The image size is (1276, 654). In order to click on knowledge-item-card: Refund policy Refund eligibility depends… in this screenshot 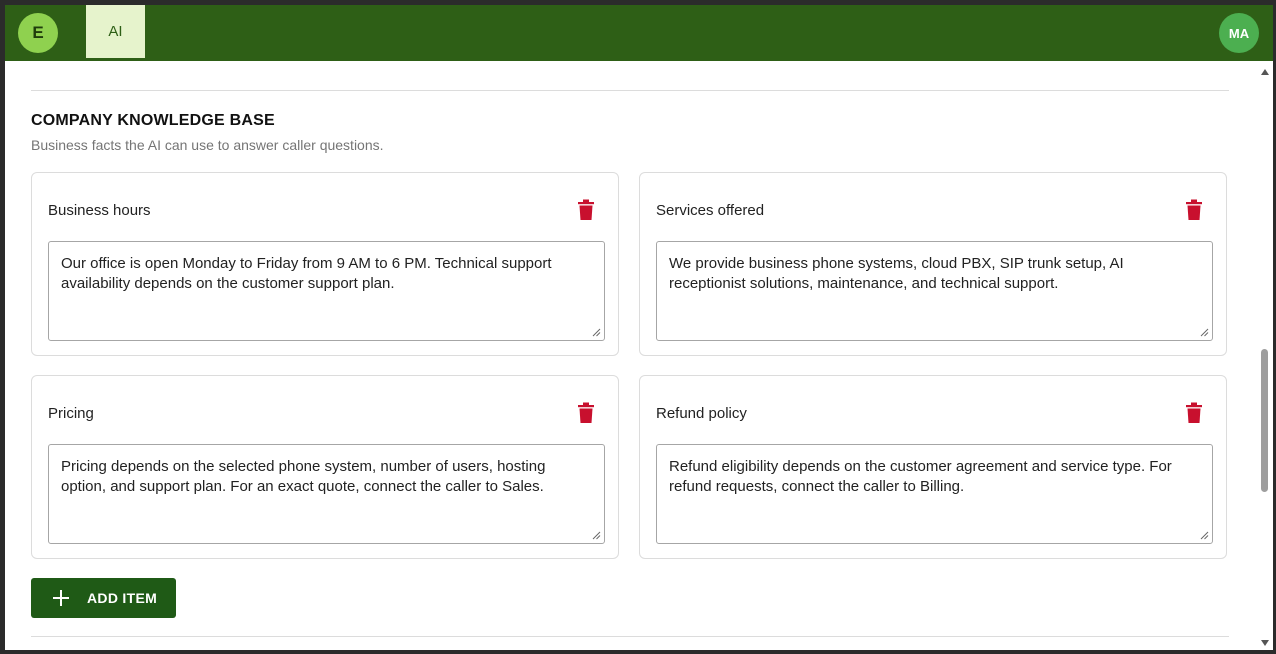, I will do `click(933, 467)`.